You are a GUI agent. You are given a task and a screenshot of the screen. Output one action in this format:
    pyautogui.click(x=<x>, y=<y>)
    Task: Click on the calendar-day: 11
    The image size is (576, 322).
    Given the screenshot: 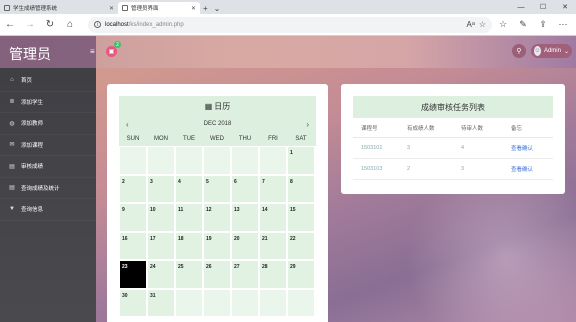 What is the action you would take?
    pyautogui.click(x=189, y=217)
    